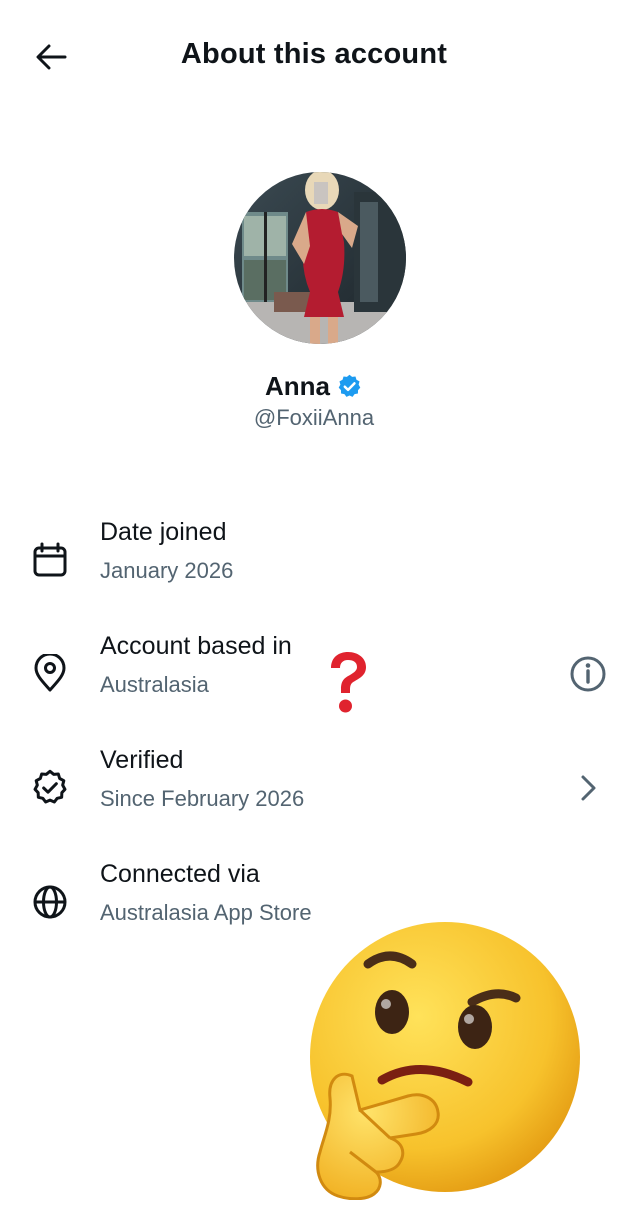 The image size is (628, 1205). I want to click on profile-photo, so click(320, 258).